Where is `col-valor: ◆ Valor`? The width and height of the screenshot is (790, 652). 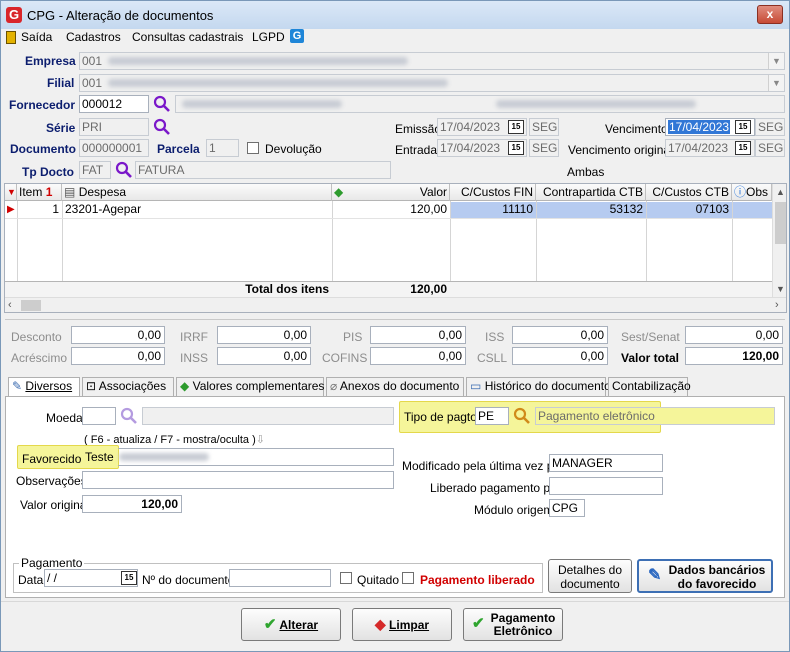 col-valor: ◆ Valor is located at coordinates (391, 192).